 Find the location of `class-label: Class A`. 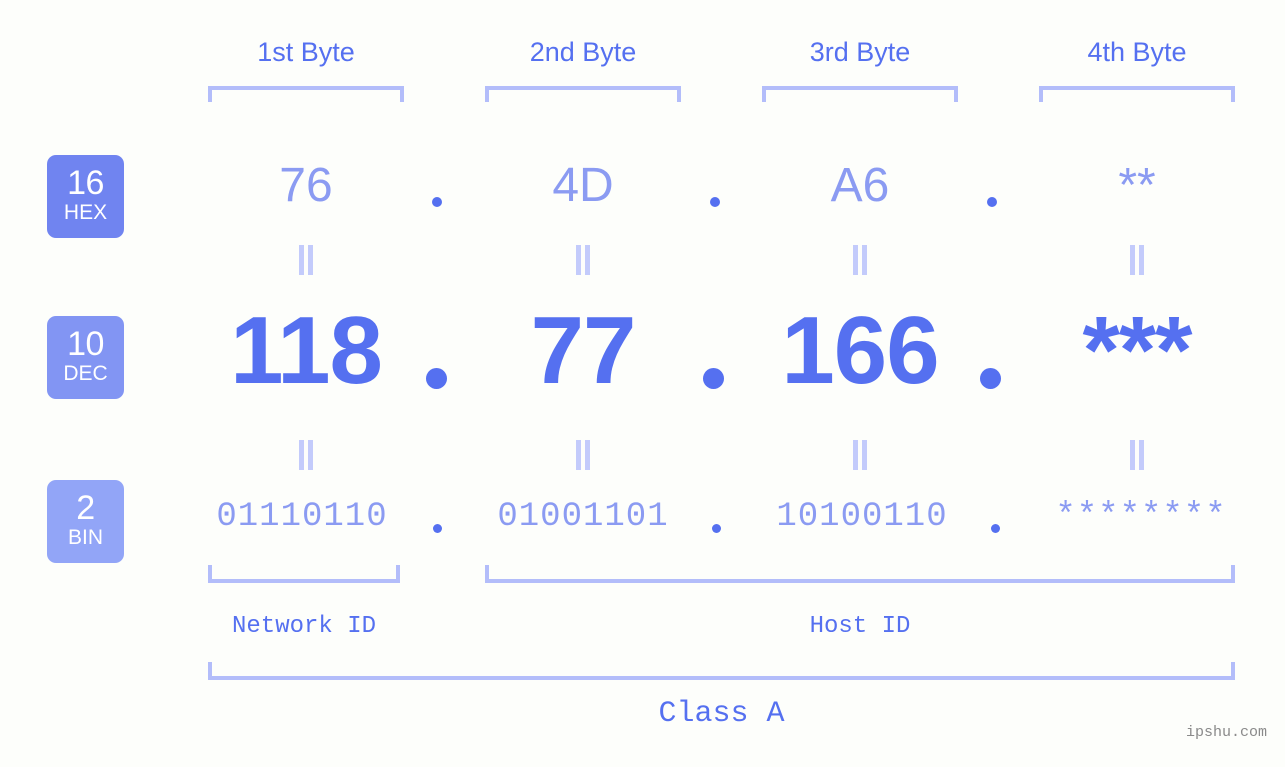

class-label: Class A is located at coordinates (721, 714).